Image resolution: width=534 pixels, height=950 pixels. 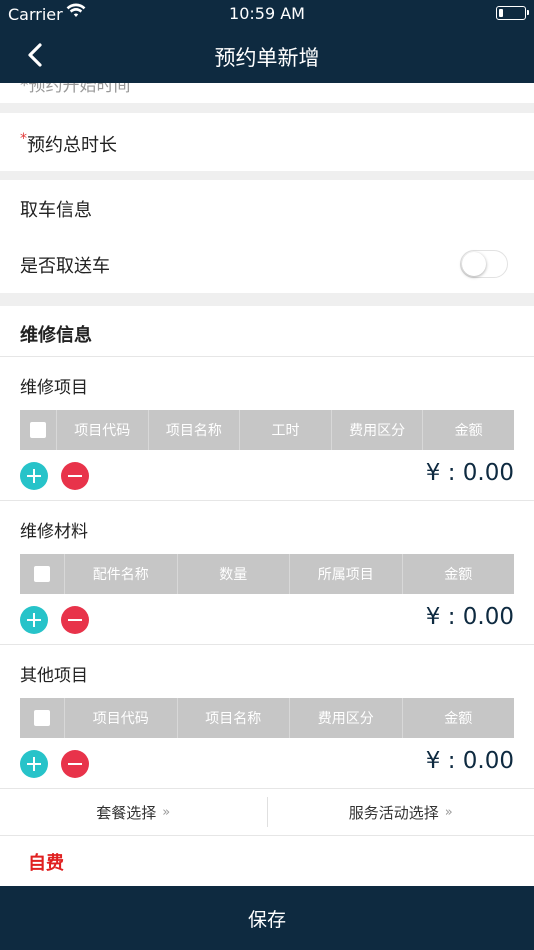 I want to click on nav-bar: 预约单新增, so click(x=267, y=55).